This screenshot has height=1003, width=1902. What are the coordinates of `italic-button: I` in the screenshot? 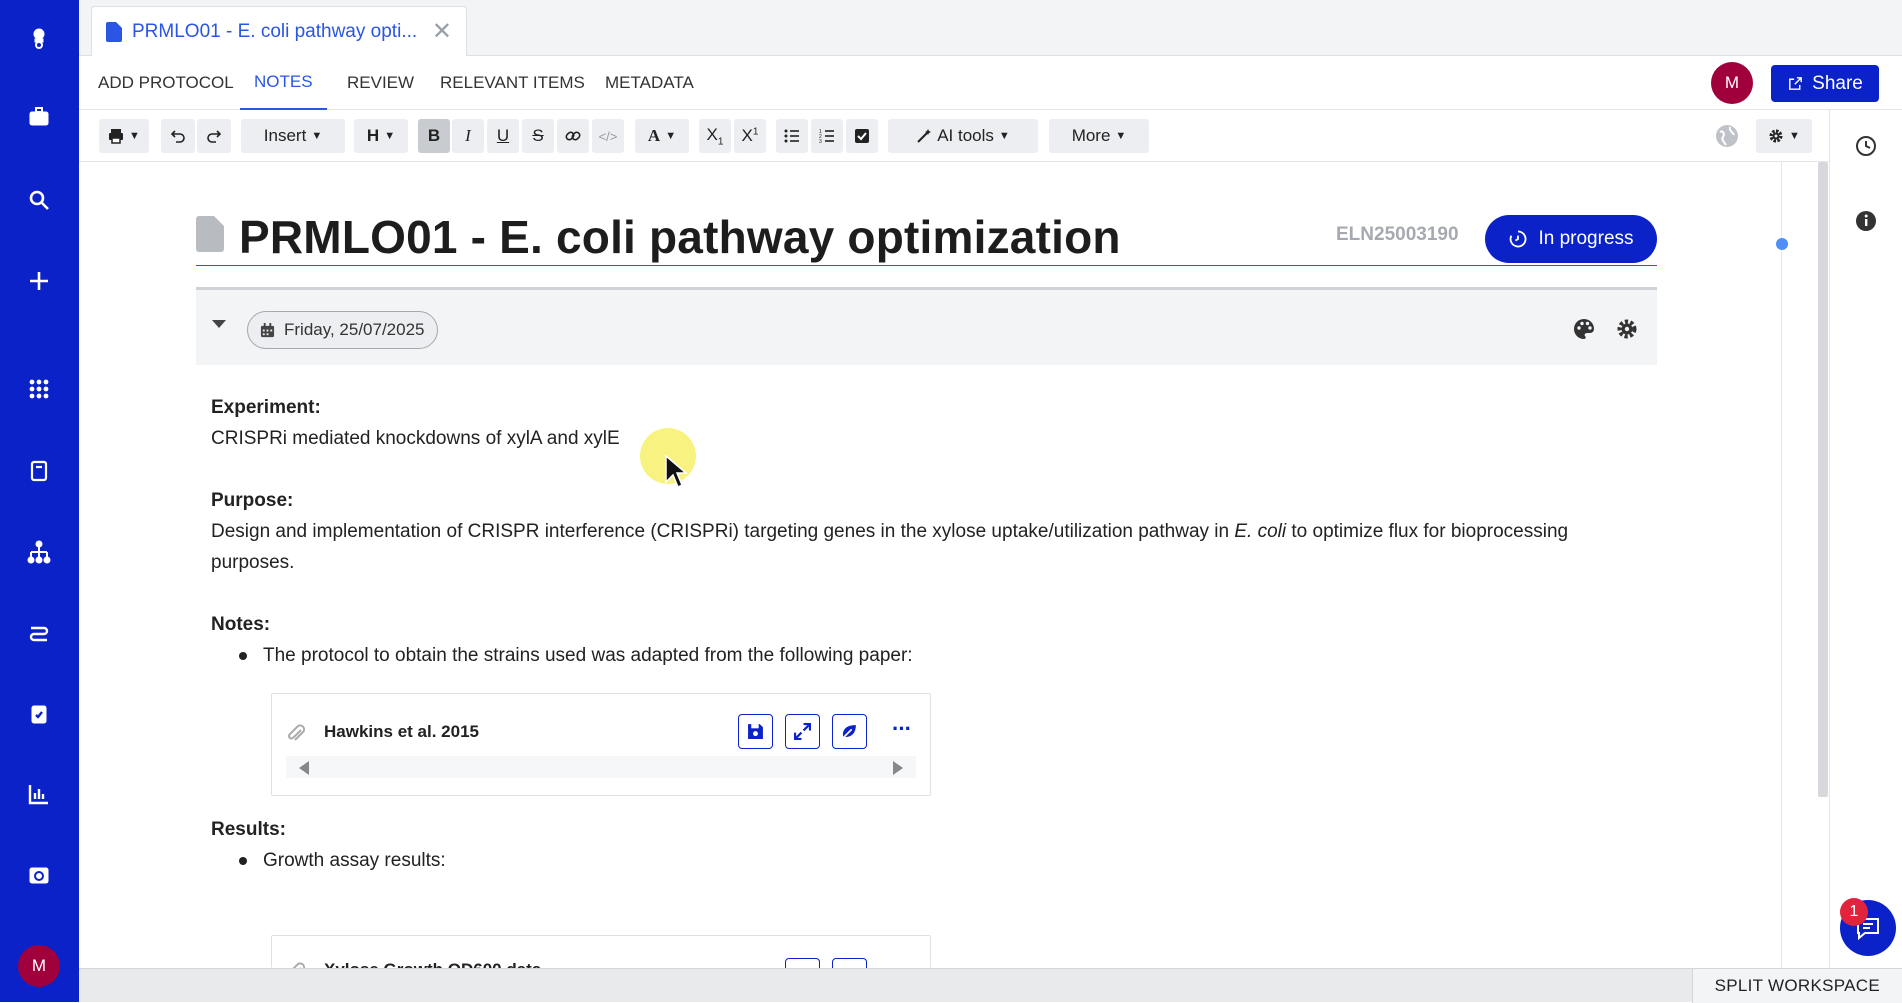 It's located at (468, 136).